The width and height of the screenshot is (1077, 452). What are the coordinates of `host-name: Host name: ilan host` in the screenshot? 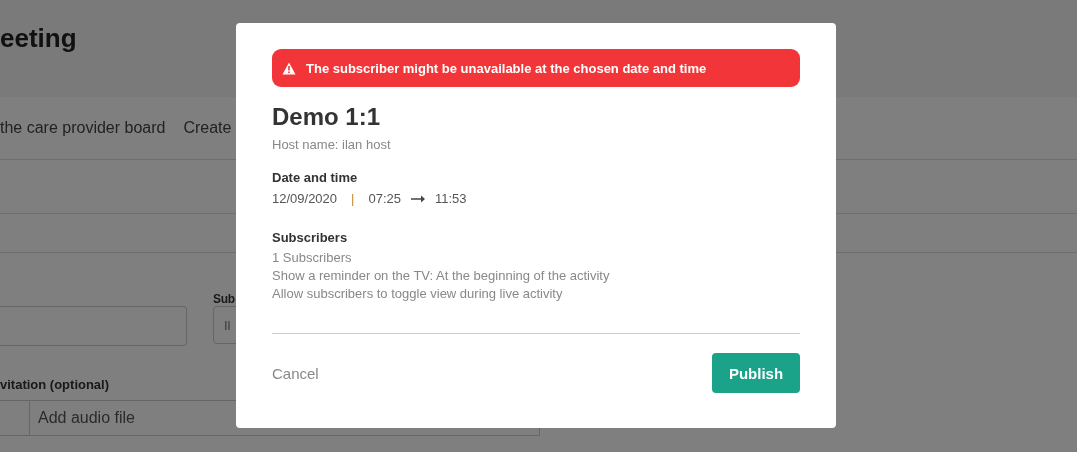 It's located at (332, 144).